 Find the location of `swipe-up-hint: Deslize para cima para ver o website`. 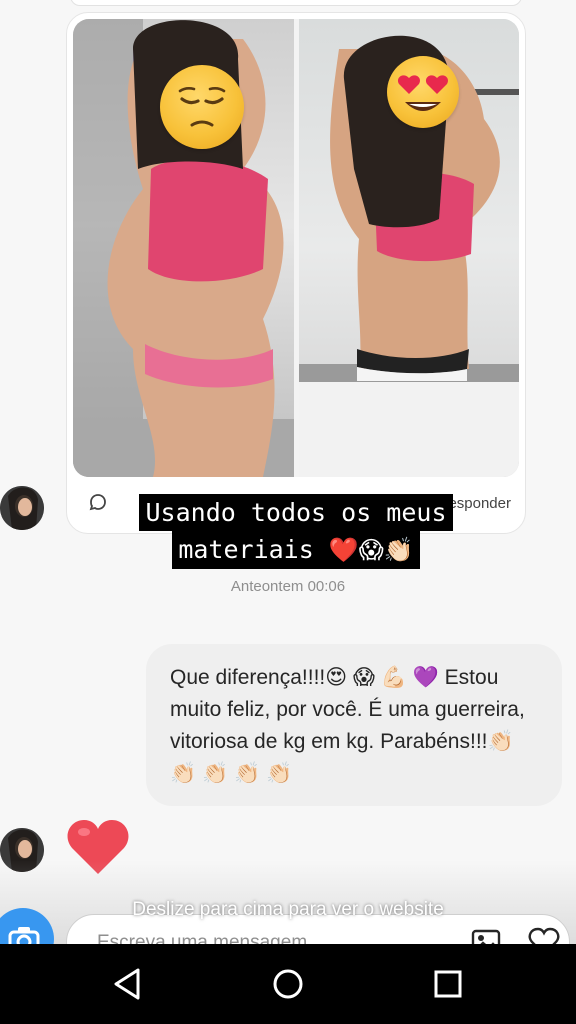

swipe-up-hint: Deslize para cima para ver o website is located at coordinates (288, 910).